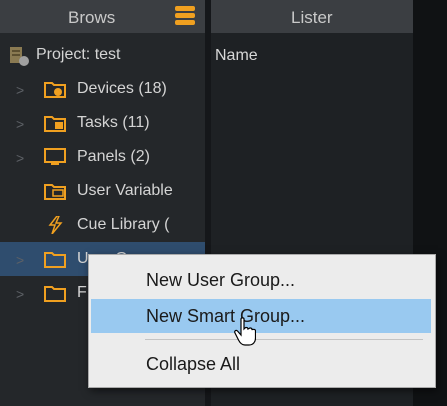  I want to click on lister-header: Lister, so click(312, 16).